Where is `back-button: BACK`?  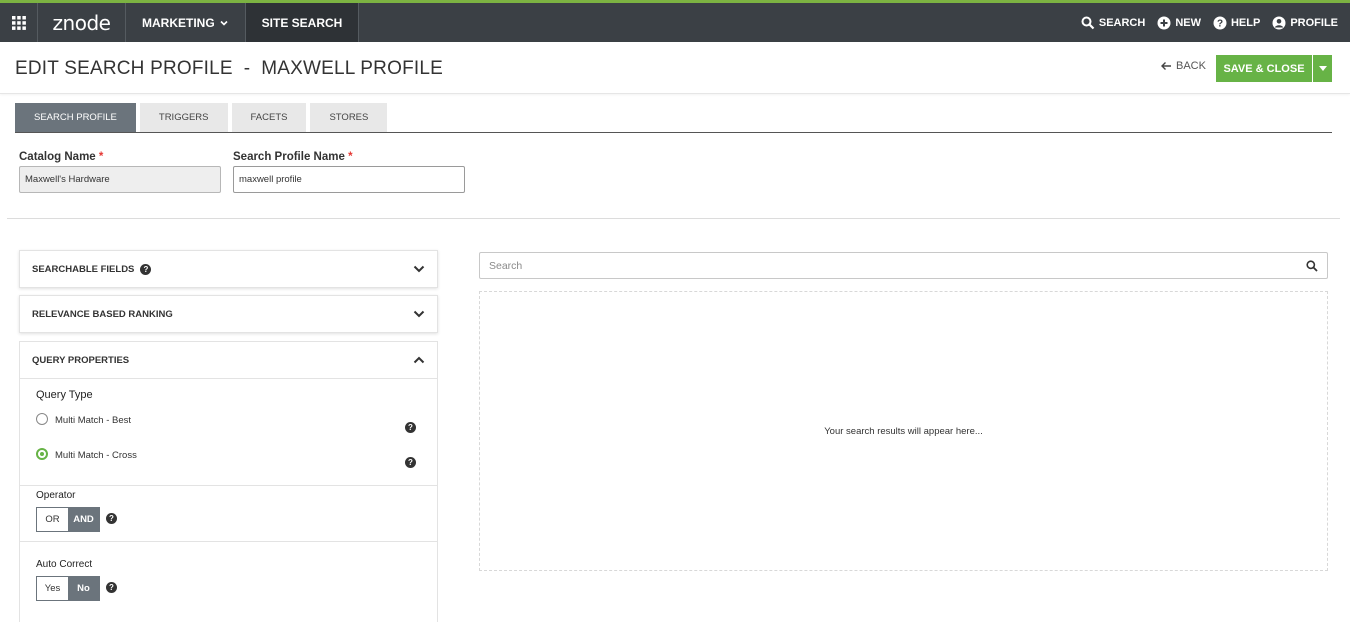 back-button: BACK is located at coordinates (1183, 66).